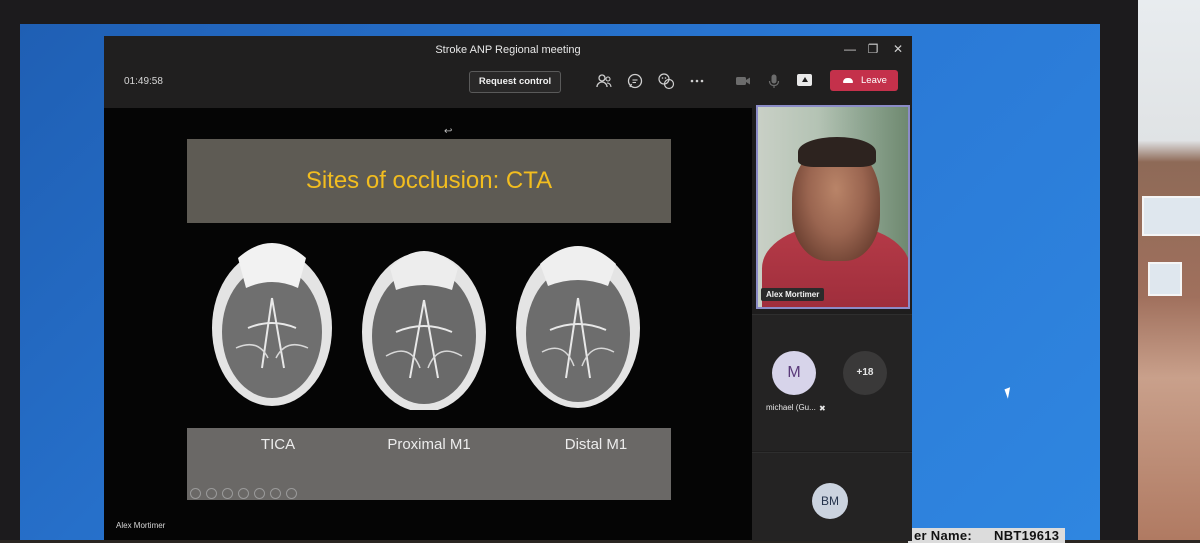 This screenshot has height=543, width=1200. I want to click on slide-mark: ↩, so click(448, 131).